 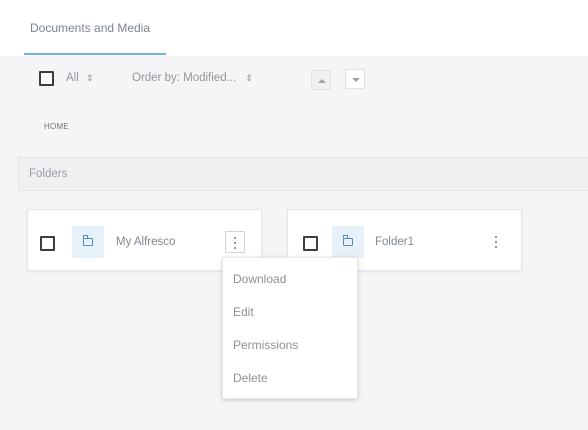 I want to click on sort-ascending-button, so click(x=321, y=80).